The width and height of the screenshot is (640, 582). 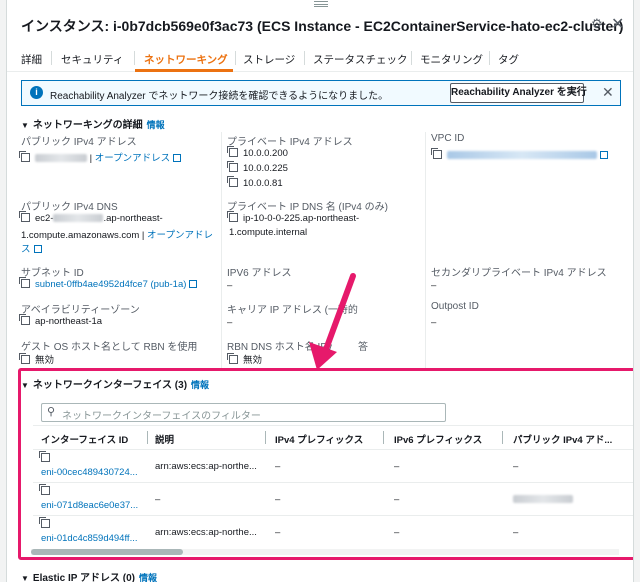 What do you see at coordinates (133, 218) in the screenshot?
I see `dns-suffix: .ap-northeast-` at bounding box center [133, 218].